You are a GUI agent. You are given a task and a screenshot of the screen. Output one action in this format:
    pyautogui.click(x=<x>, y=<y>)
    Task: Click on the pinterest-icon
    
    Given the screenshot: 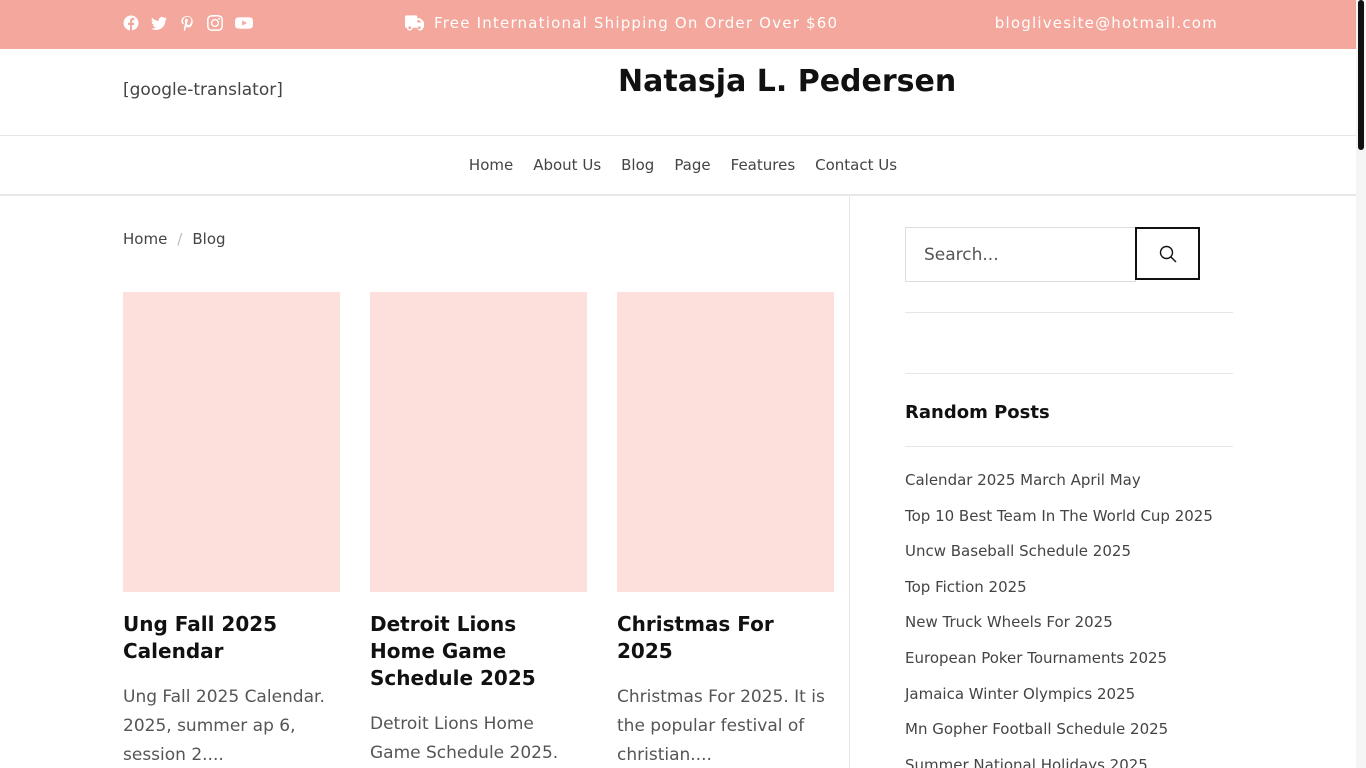 What is the action you would take?
    pyautogui.click(x=187, y=23)
    